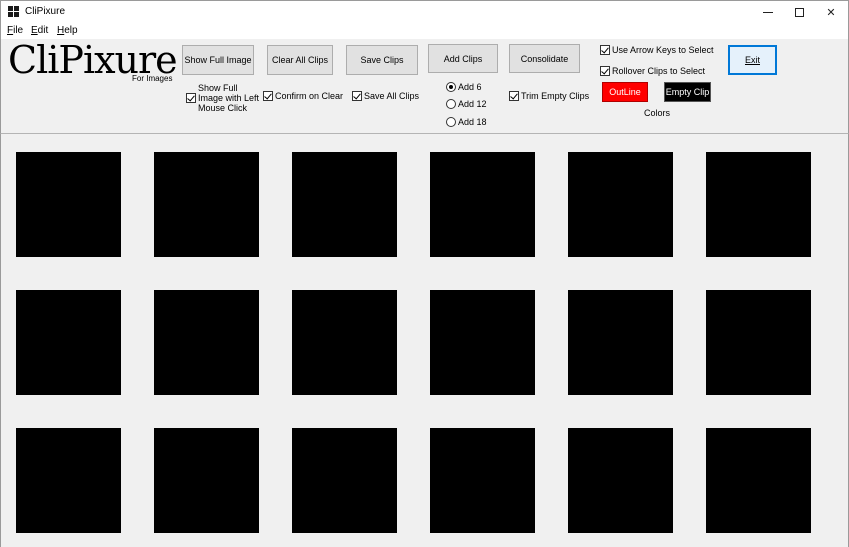  What do you see at coordinates (382, 60) in the screenshot?
I see `save-clips-button: Save Clips` at bounding box center [382, 60].